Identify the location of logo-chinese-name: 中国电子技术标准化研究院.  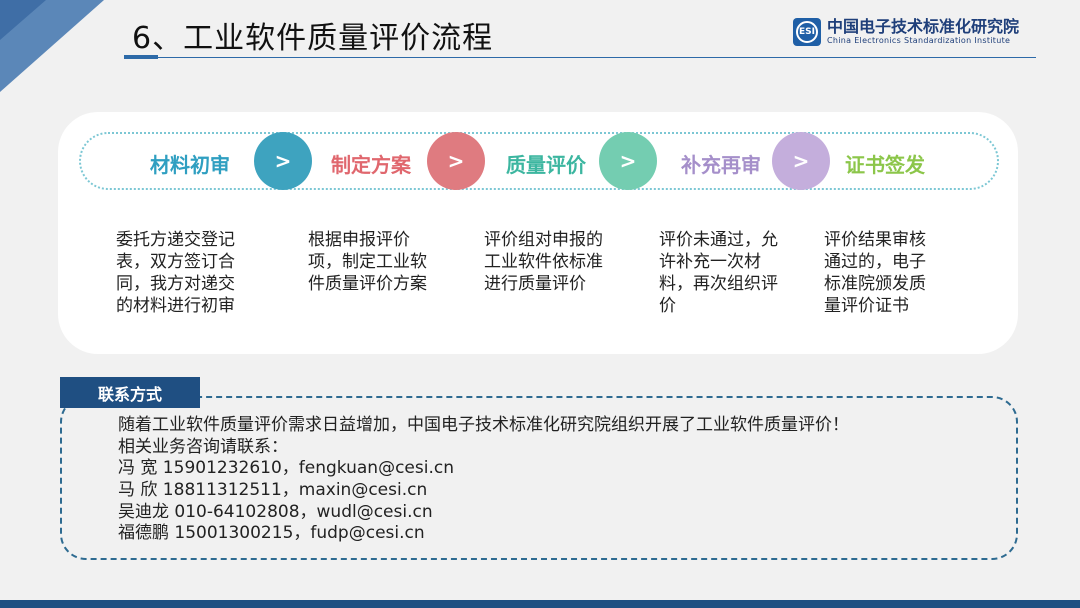
(923, 26).